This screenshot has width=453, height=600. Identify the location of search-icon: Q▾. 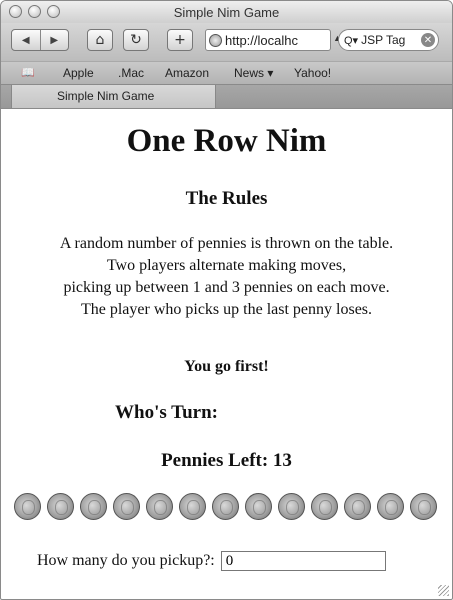
(351, 40).